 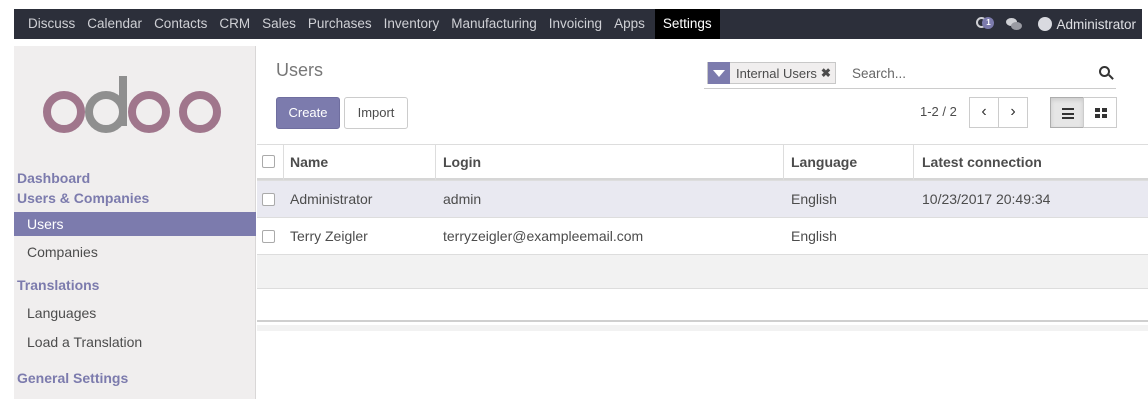 I want to click on menu-calendar: Calendar, so click(x=114, y=24).